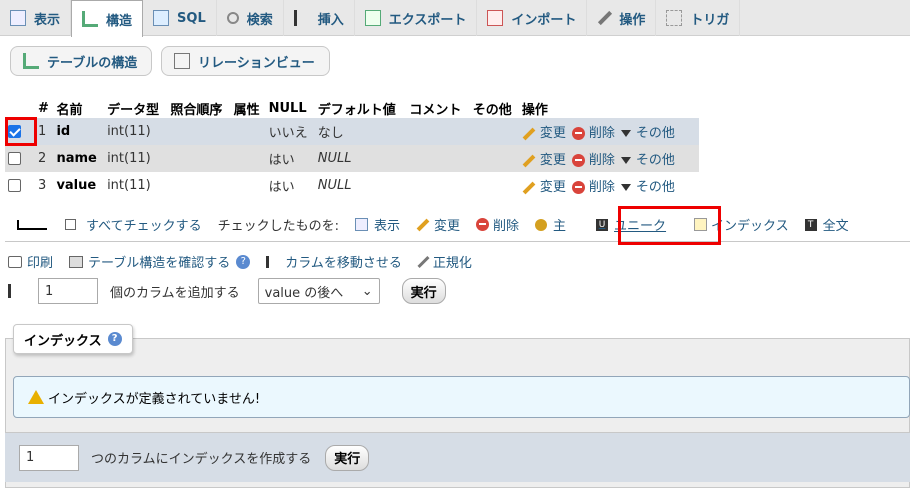 This screenshot has height=499, width=910. Describe the element at coordinates (15, 261) in the screenshot. I see `printer-icon` at that location.